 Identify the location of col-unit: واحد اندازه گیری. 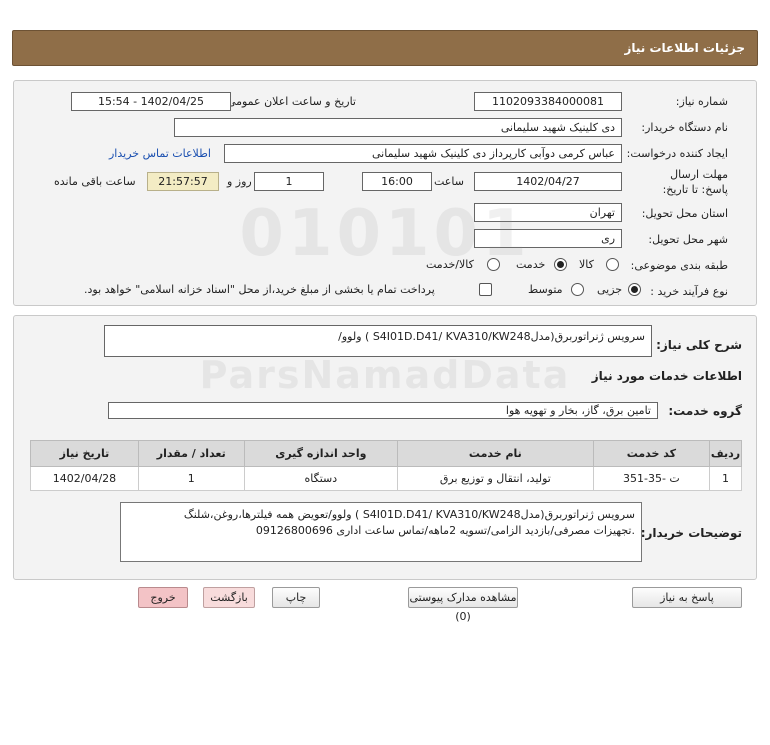
(321, 453).